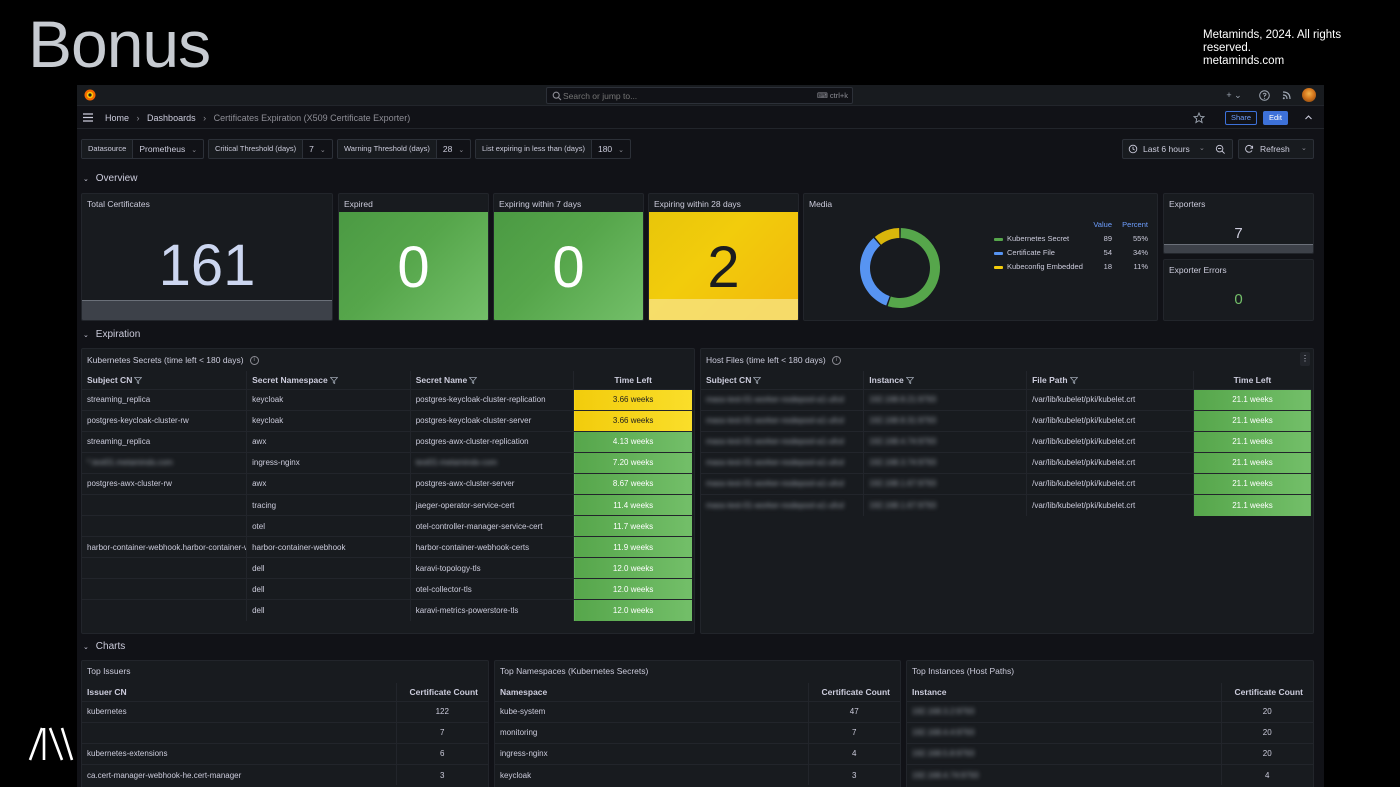 This screenshot has width=1400, height=787. Describe the element at coordinates (1024, 252) in the screenshot. I see `legend-item: Certificate File` at that location.